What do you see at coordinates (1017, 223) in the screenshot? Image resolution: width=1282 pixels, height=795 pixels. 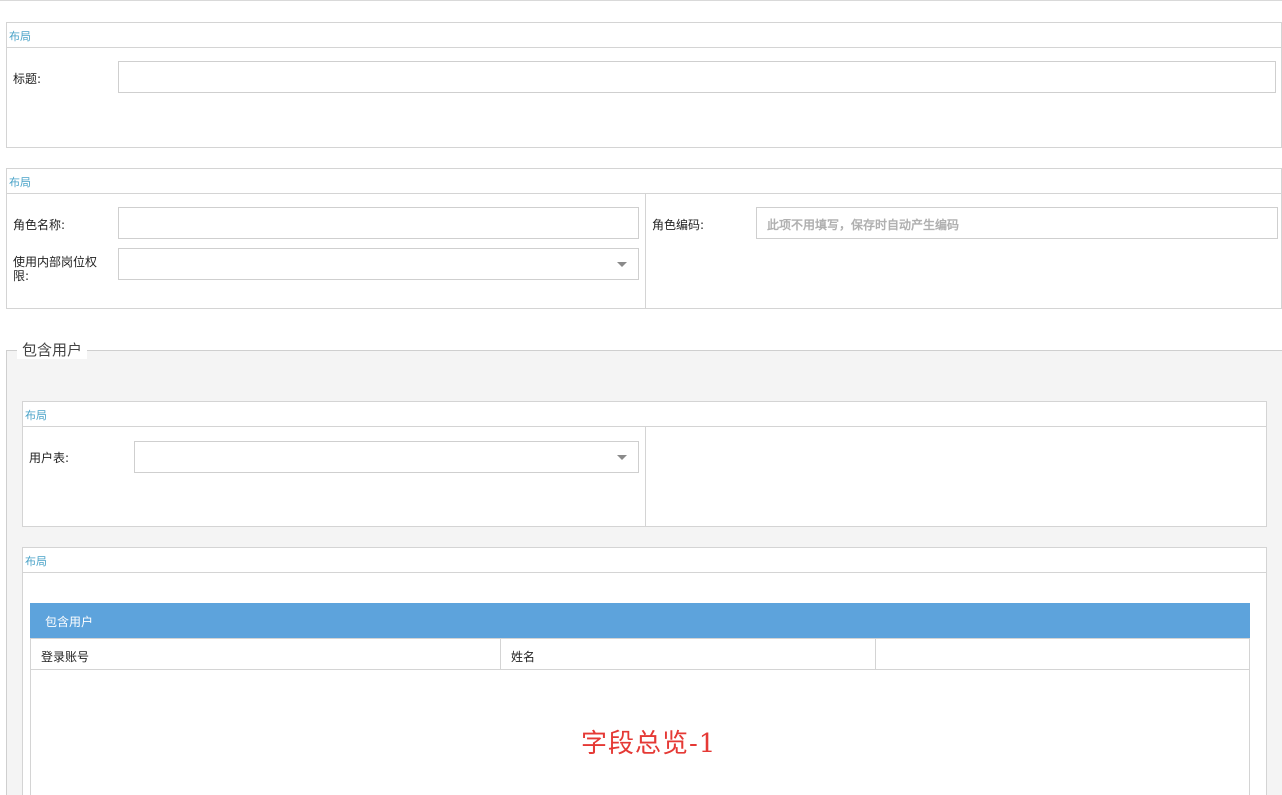 I see `role-code-input: 此项不用填写，保存时自动产生编码` at bounding box center [1017, 223].